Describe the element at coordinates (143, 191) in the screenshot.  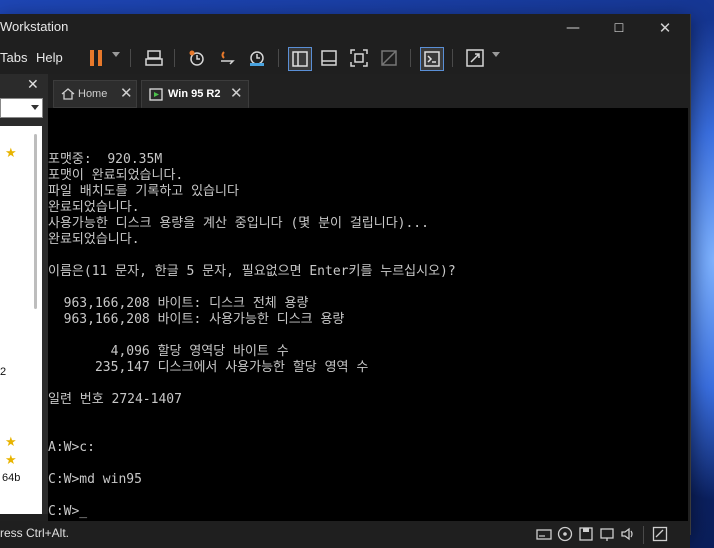
I see `console-line: 파일 배치도를 기록하고 있습니다` at that location.